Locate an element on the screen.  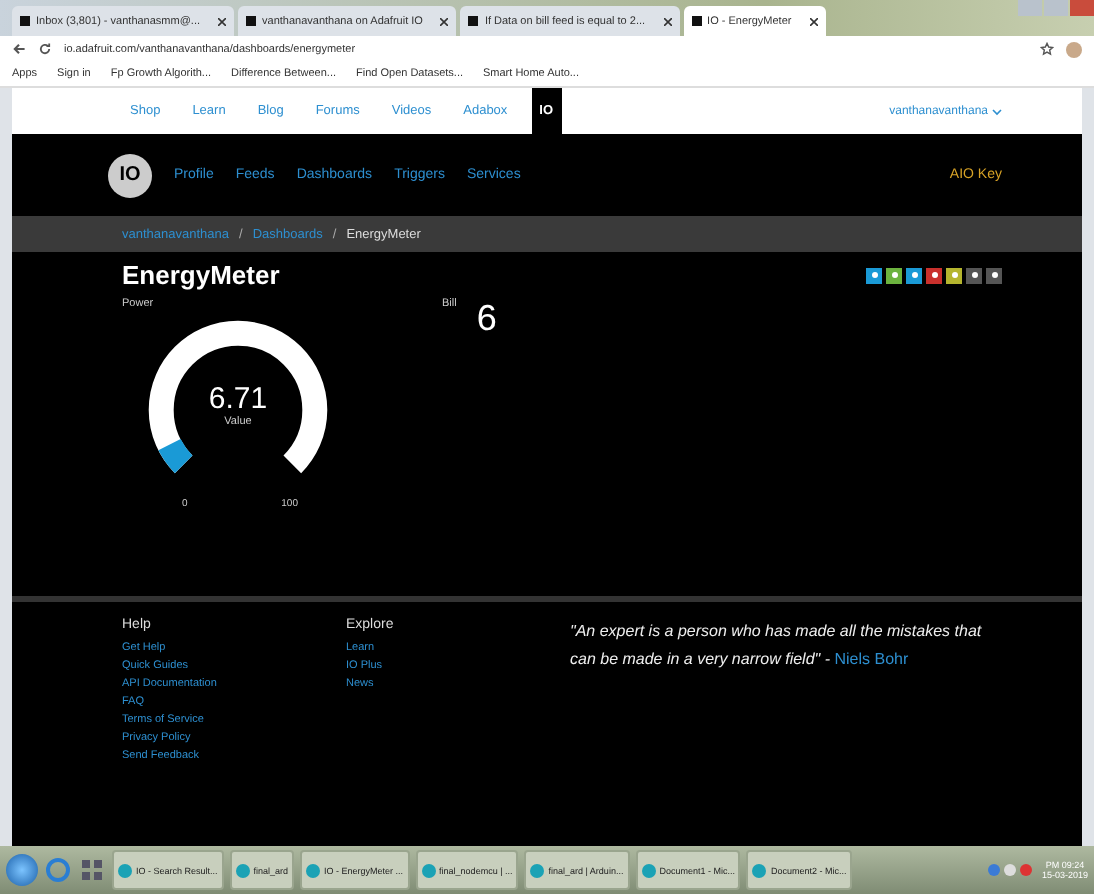
gauge-value: 6.71 is located at coordinates (238, 399).